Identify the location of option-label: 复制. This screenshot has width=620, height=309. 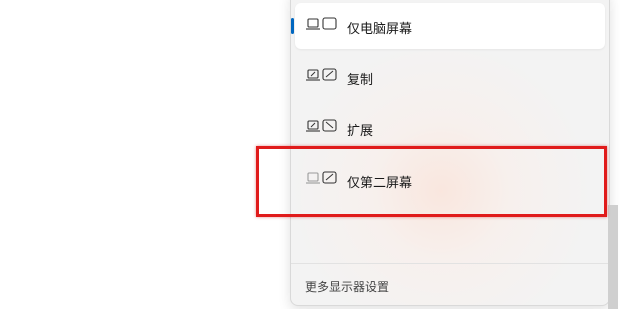
(360, 79).